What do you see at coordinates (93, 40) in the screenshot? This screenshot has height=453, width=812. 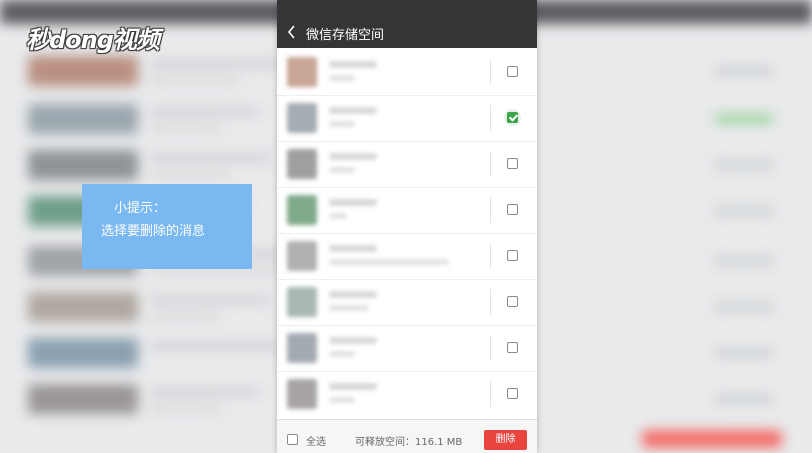 I see `video-logo: 秒dong视频` at bounding box center [93, 40].